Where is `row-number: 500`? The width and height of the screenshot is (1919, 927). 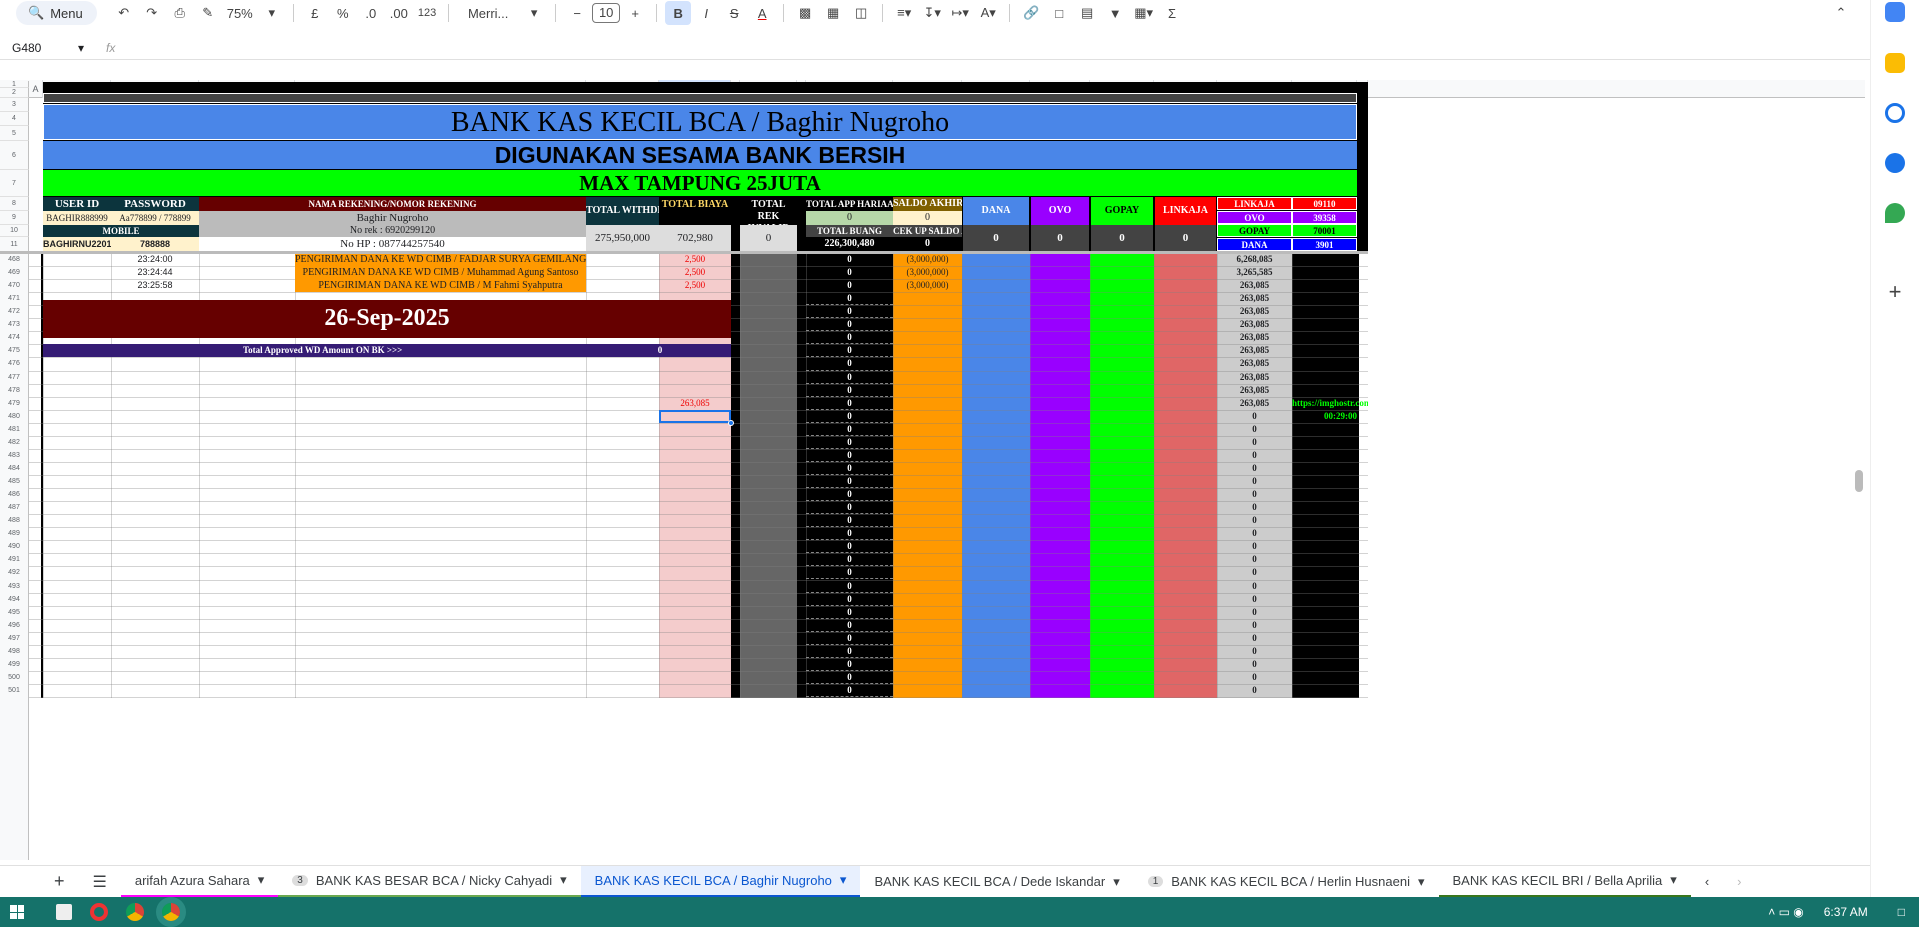 row-number: 500 is located at coordinates (14, 677).